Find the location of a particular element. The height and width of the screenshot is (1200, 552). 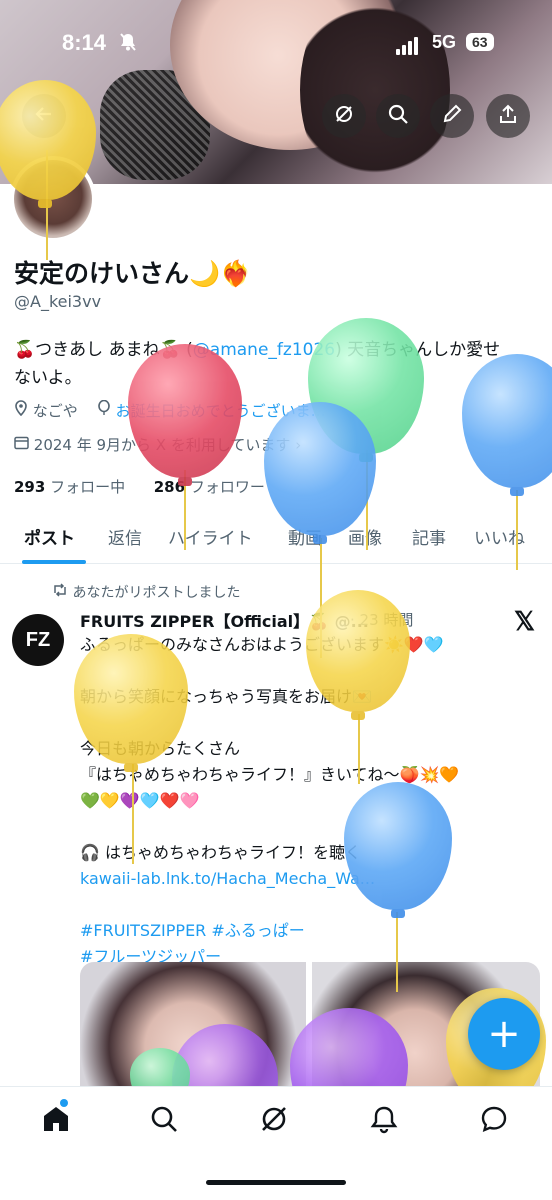

nav-home is located at coordinates (56, 1121).